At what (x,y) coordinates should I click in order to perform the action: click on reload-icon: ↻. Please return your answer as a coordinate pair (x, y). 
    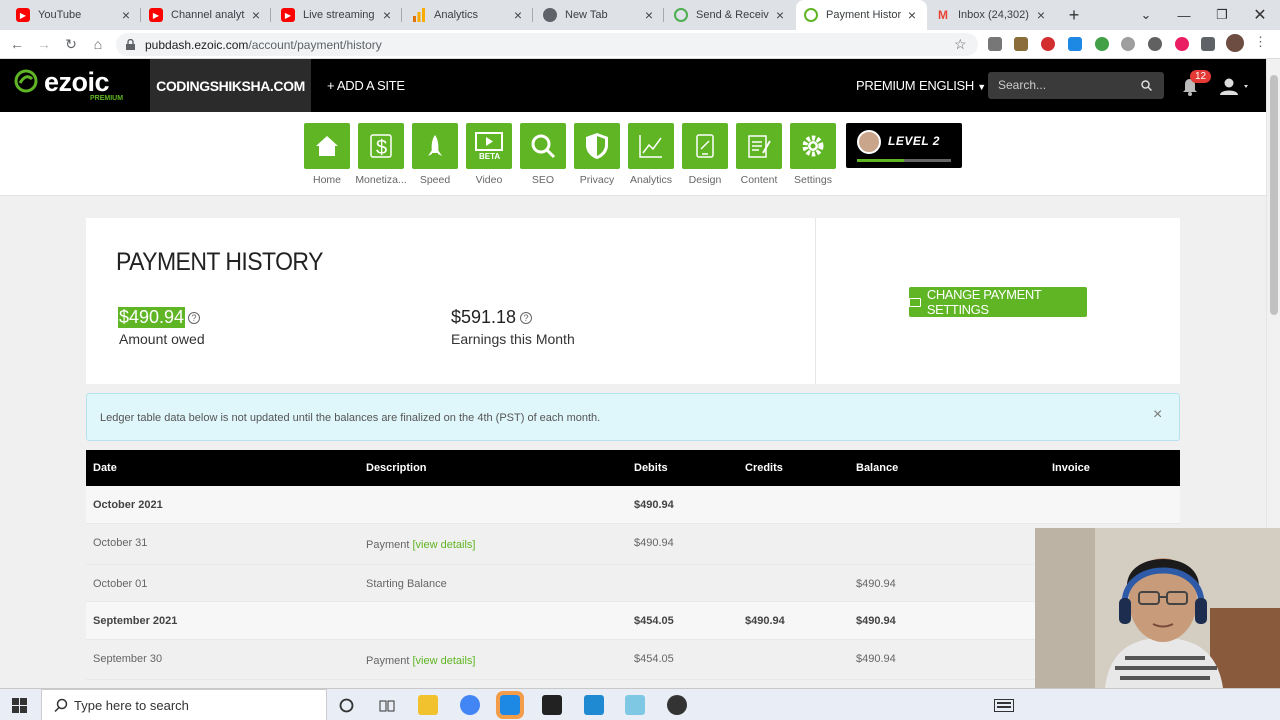
    Looking at the image, I should click on (71, 44).